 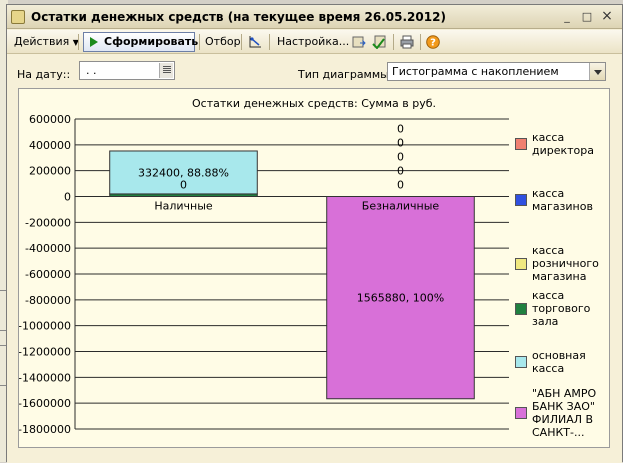 I want to click on chart-type-select: Гистограмма с накоплением, so click(x=496, y=71).